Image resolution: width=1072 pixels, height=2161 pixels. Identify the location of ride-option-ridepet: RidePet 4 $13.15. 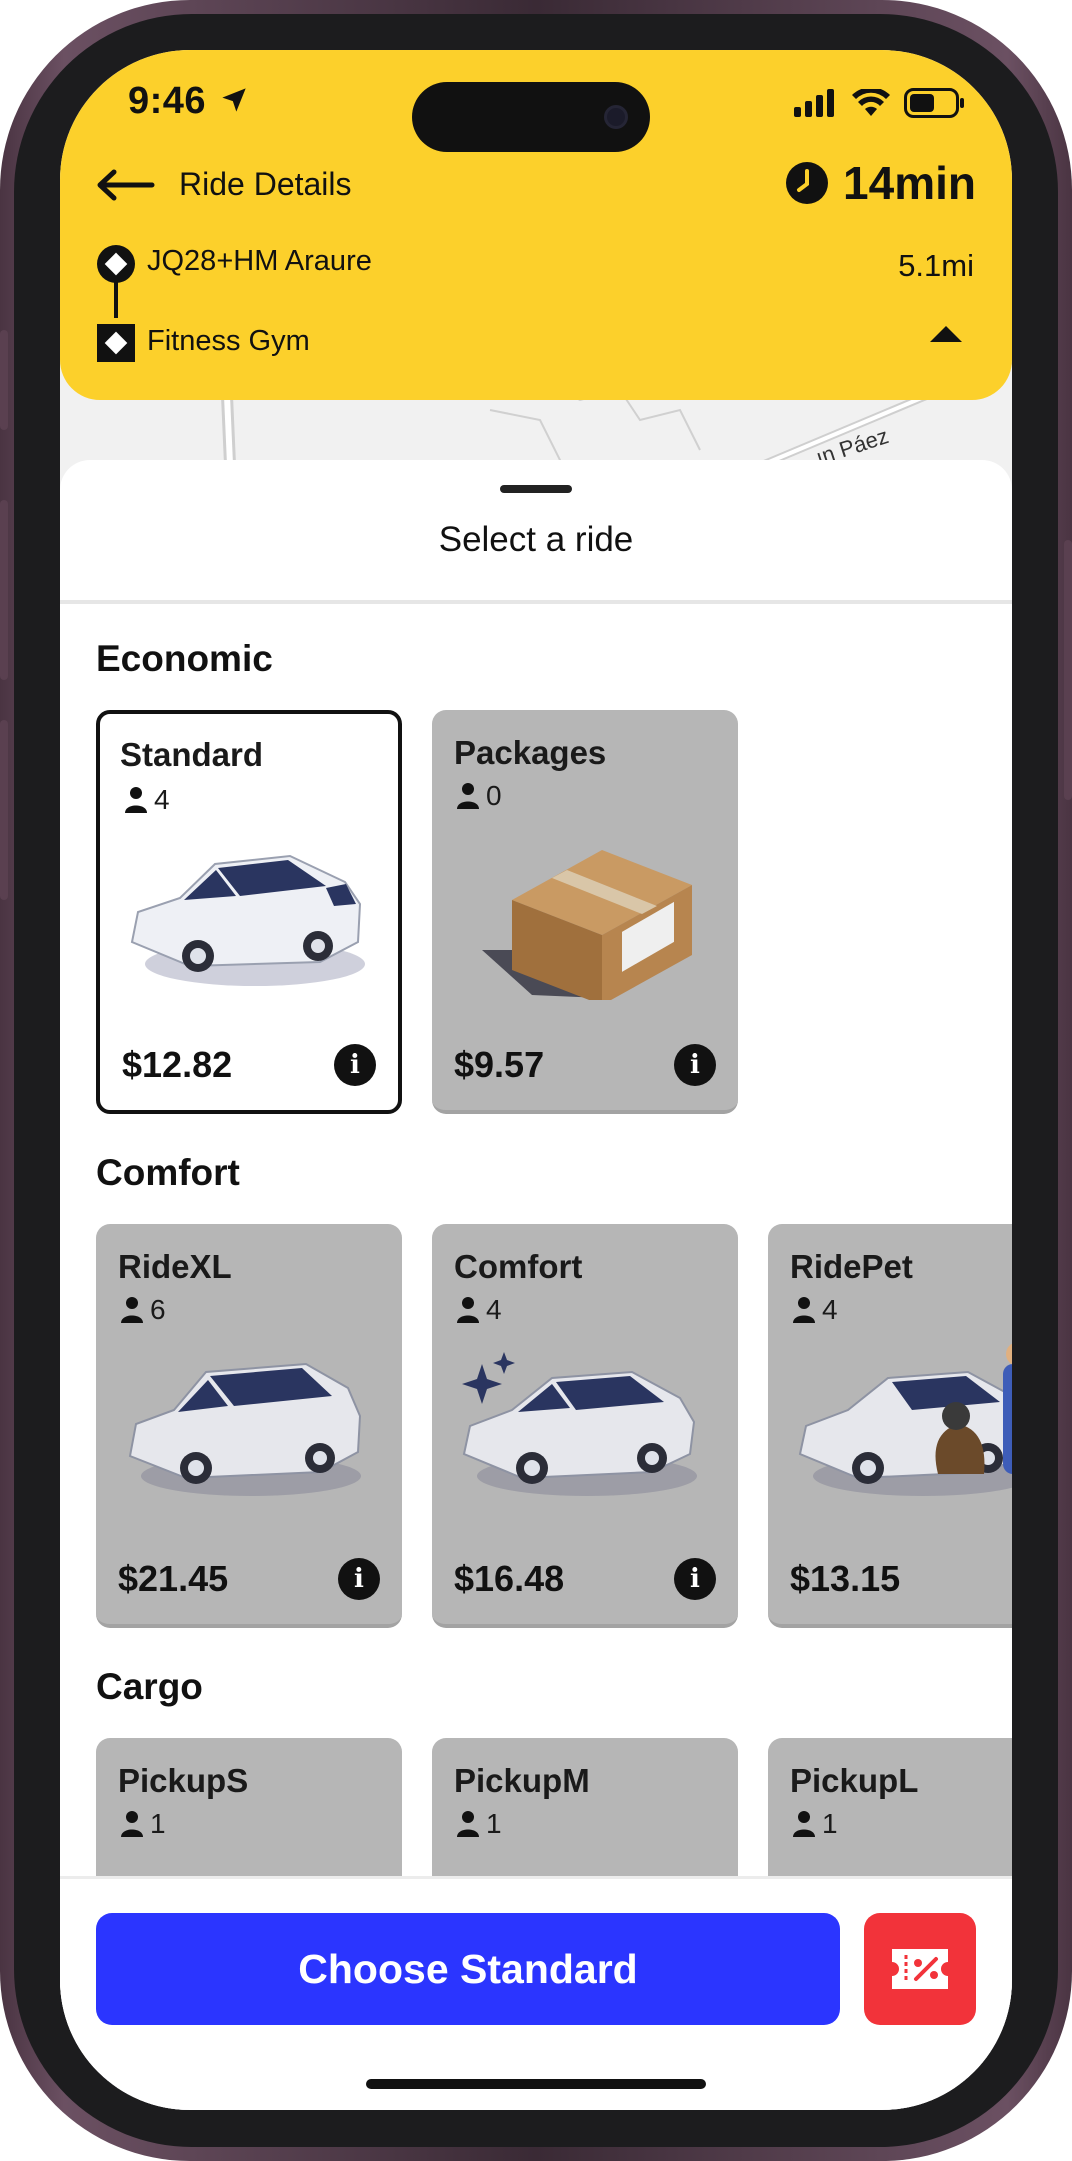
(890, 1426).